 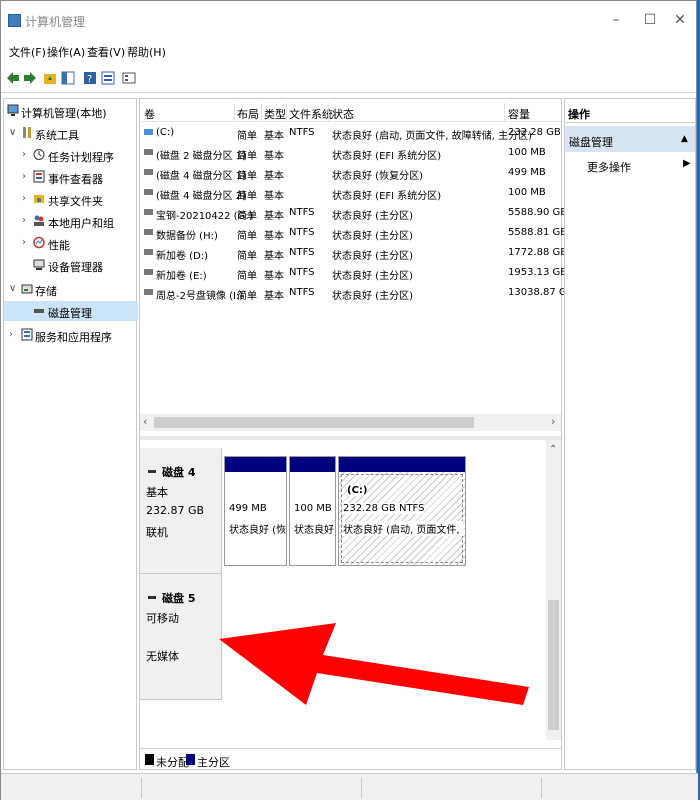 I want to click on properties-icon, so click(x=108, y=78).